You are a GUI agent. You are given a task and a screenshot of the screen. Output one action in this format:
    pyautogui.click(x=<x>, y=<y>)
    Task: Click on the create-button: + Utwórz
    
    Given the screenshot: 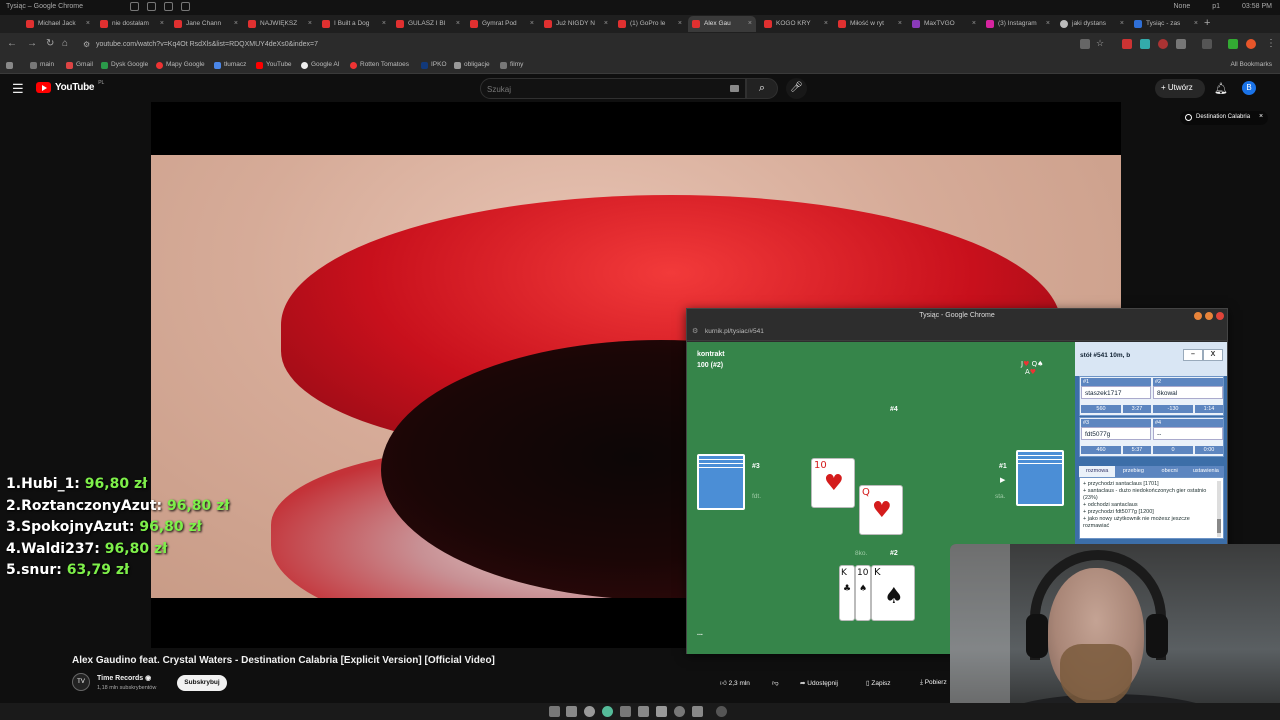 What is the action you would take?
    pyautogui.click(x=1180, y=88)
    